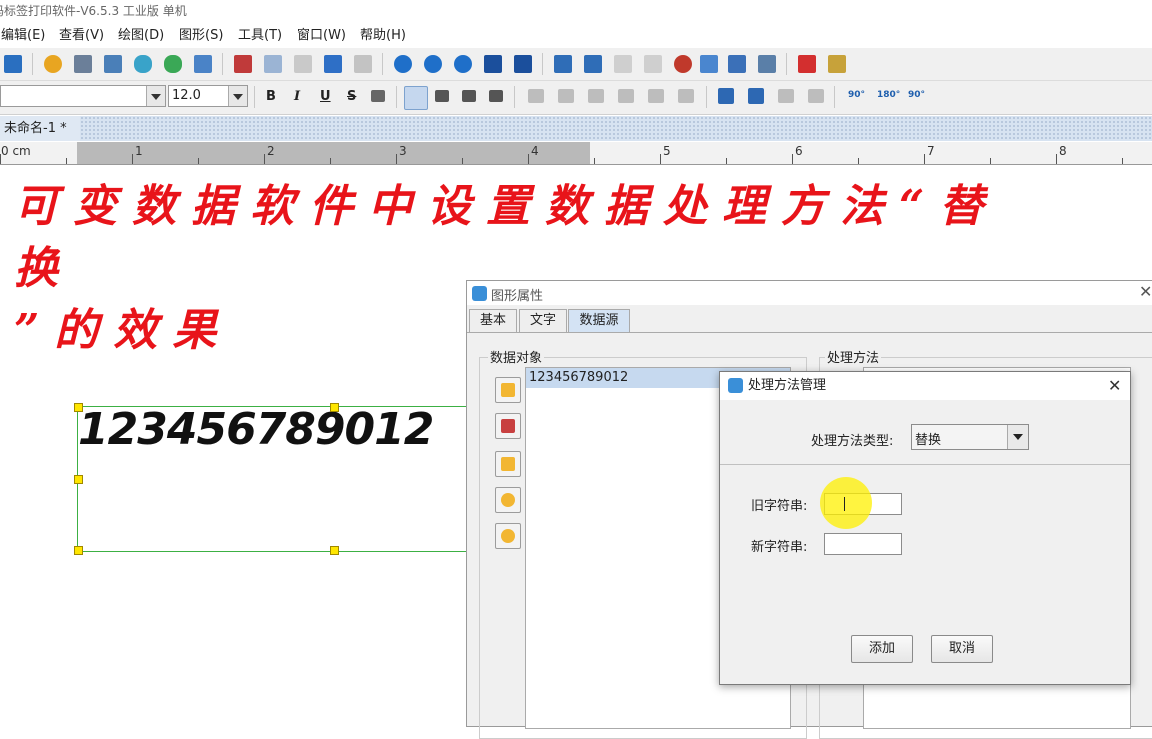 The width and height of the screenshot is (1152, 739). What do you see at coordinates (856, 95) in the screenshot?
I see `rotate-90-button: 90°` at bounding box center [856, 95].